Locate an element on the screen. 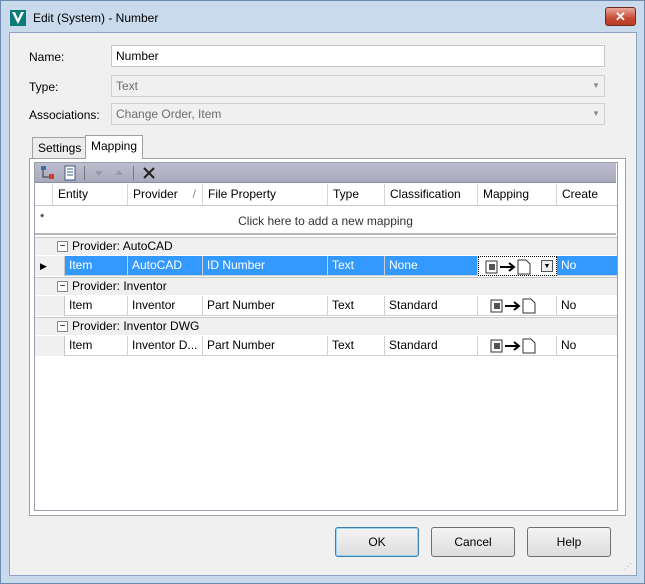  grid-toolbar is located at coordinates (325, 173).